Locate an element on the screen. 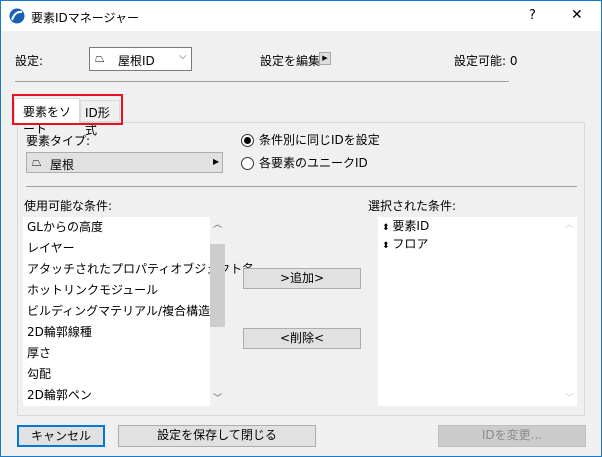 This screenshot has width=602, height=457. radio-label: 条件別に同じIDを設定 is located at coordinates (319, 140).